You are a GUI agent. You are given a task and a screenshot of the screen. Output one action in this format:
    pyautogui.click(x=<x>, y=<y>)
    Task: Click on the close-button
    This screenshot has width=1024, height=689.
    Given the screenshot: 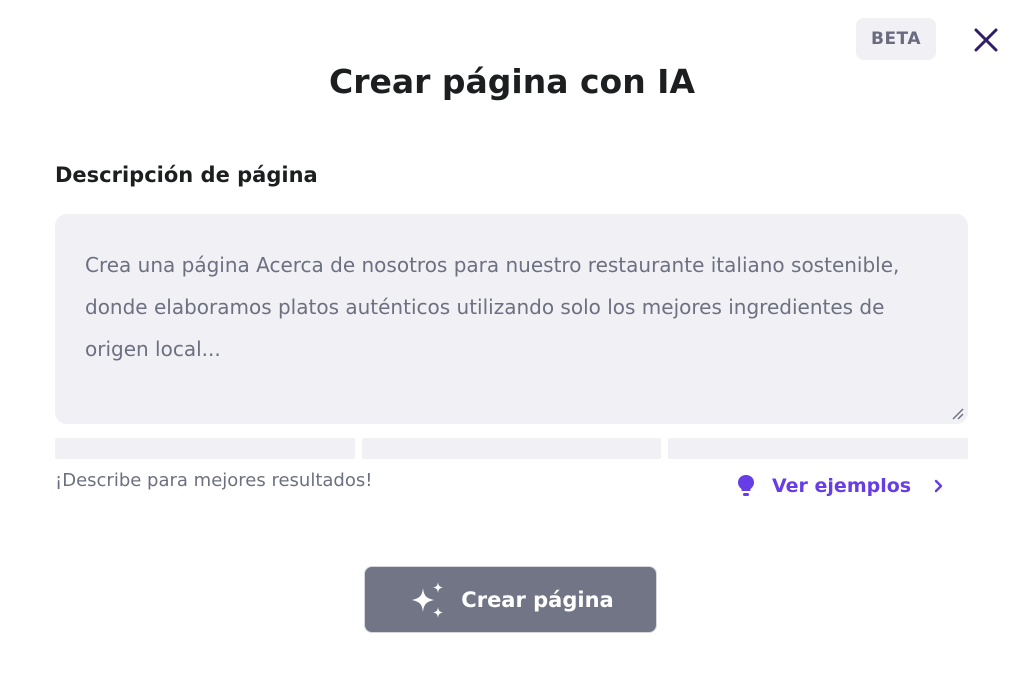 What is the action you would take?
    pyautogui.click(x=986, y=40)
    